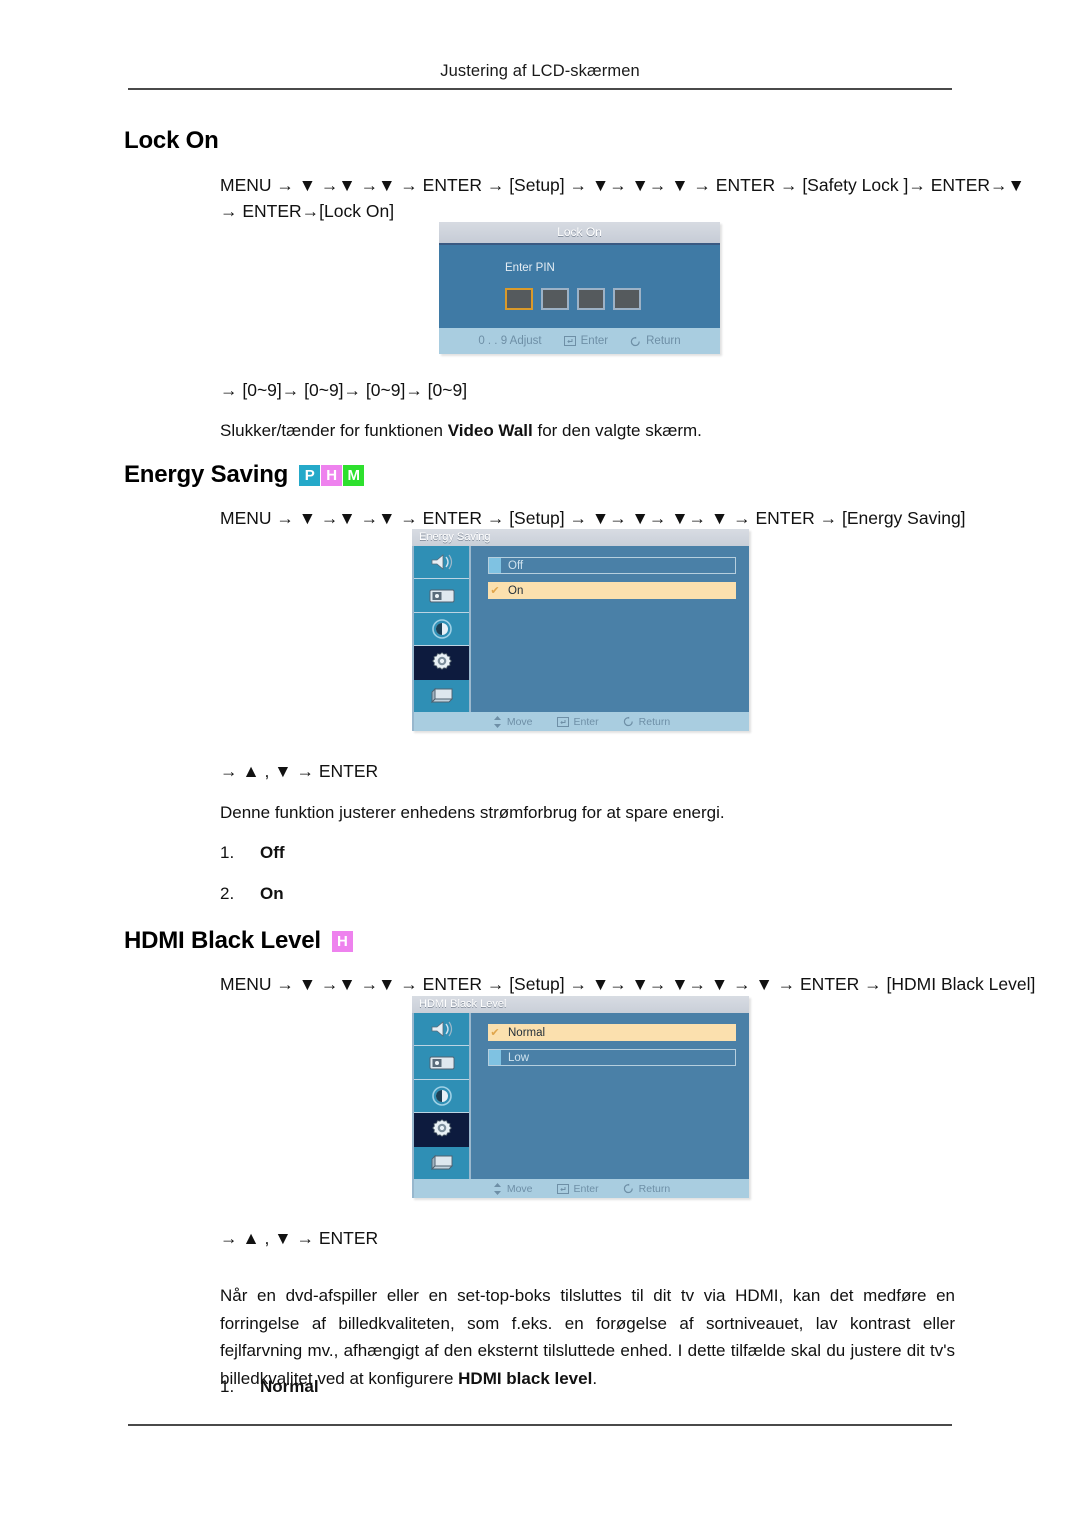 The image size is (1080, 1527). I want to click on osd-option-on: ✔ On, so click(612, 590).